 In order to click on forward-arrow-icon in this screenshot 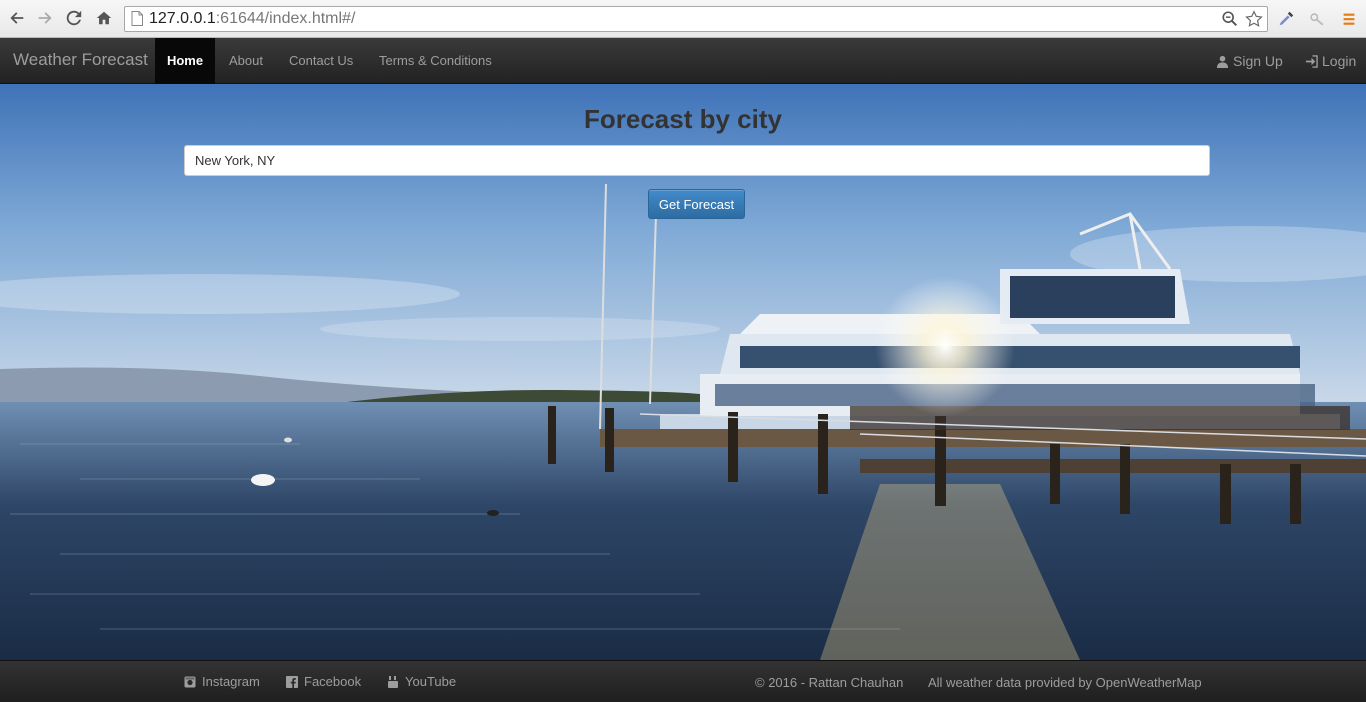, I will do `click(45, 18)`.